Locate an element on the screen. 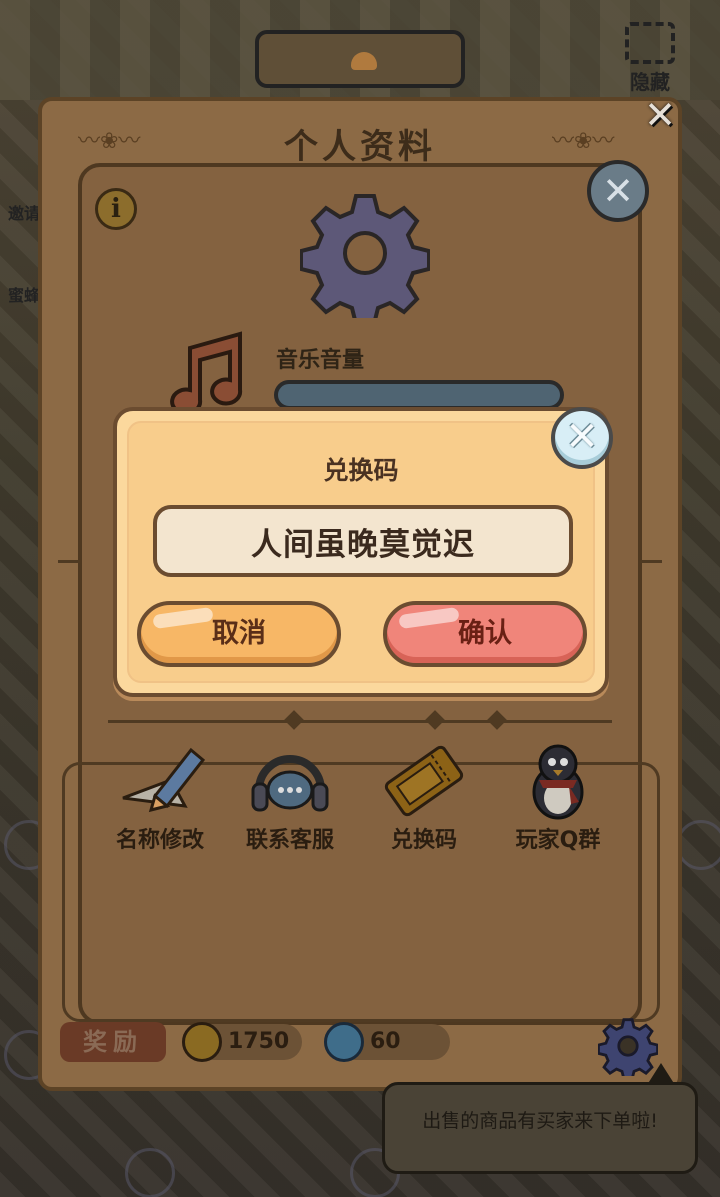 Image resolution: width=720 pixels, height=1197 pixels. coin-icon is located at coordinates (202, 1042).